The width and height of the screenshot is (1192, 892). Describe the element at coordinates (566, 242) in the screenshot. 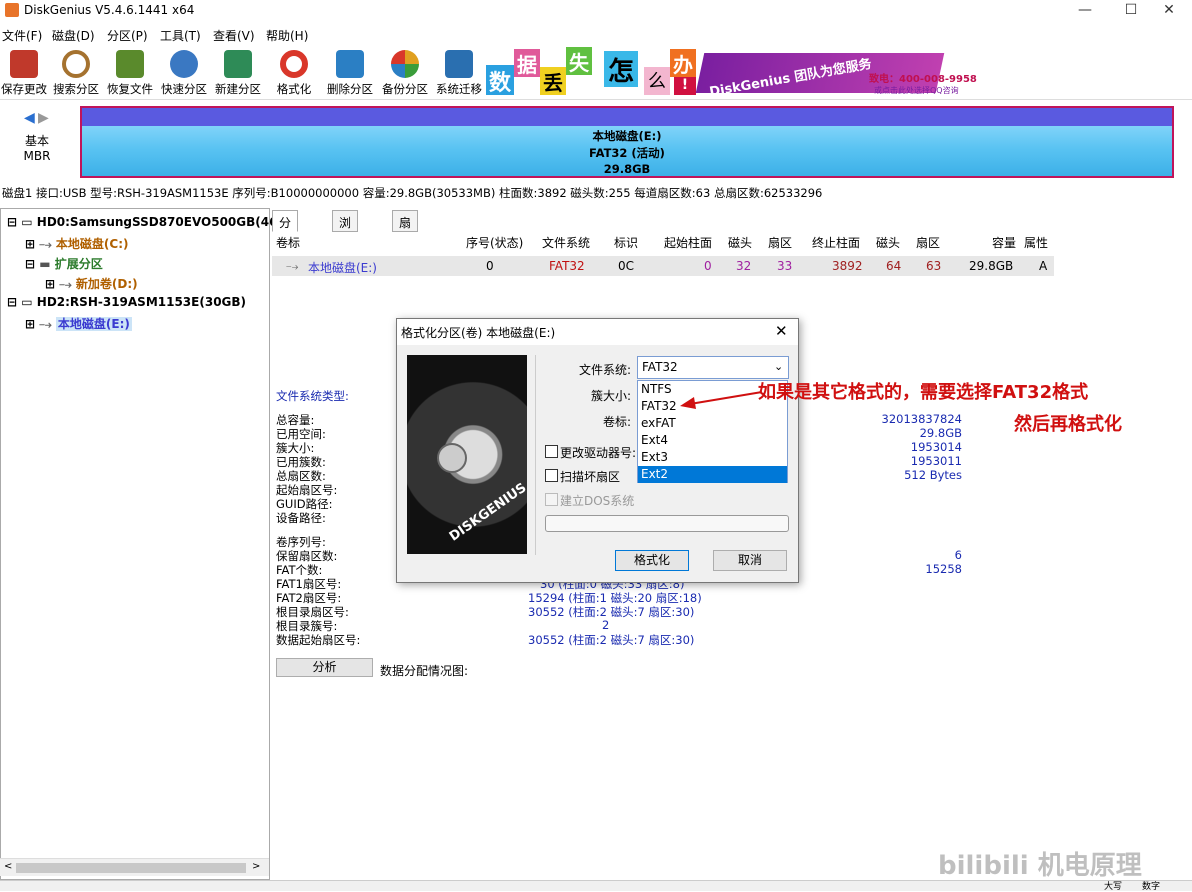

I see `col-fs: 文件系统` at that location.